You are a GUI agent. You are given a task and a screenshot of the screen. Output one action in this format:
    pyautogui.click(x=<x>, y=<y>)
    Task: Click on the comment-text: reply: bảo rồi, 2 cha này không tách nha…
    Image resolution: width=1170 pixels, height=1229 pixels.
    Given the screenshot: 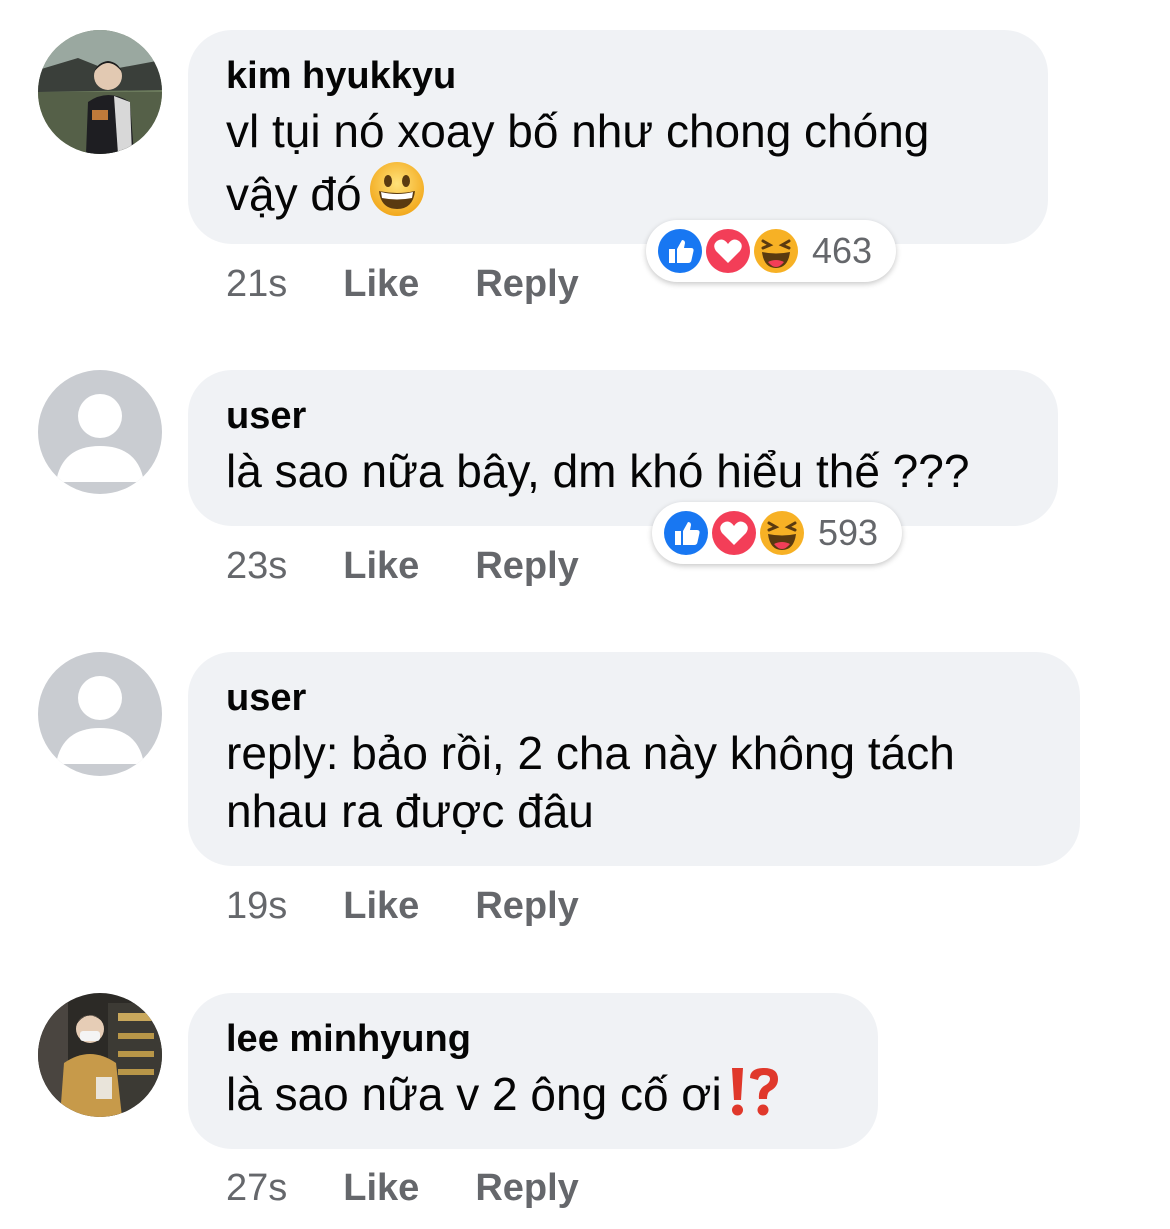 What is the action you would take?
    pyautogui.click(x=590, y=782)
    